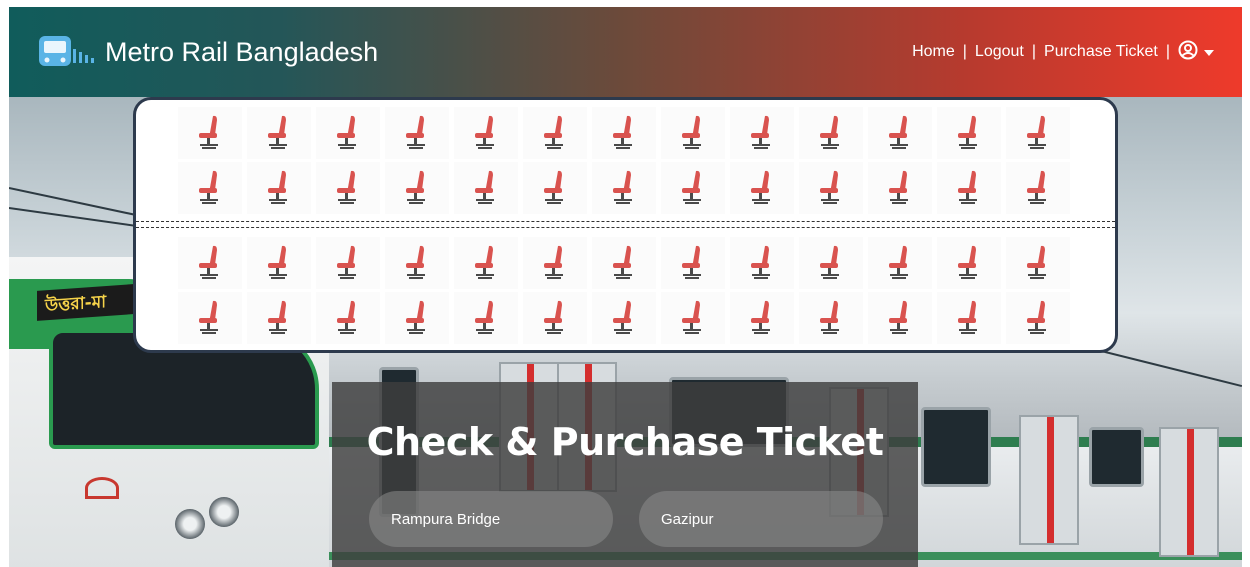 The image size is (1250, 567). I want to click on to-station-input, so click(761, 519).